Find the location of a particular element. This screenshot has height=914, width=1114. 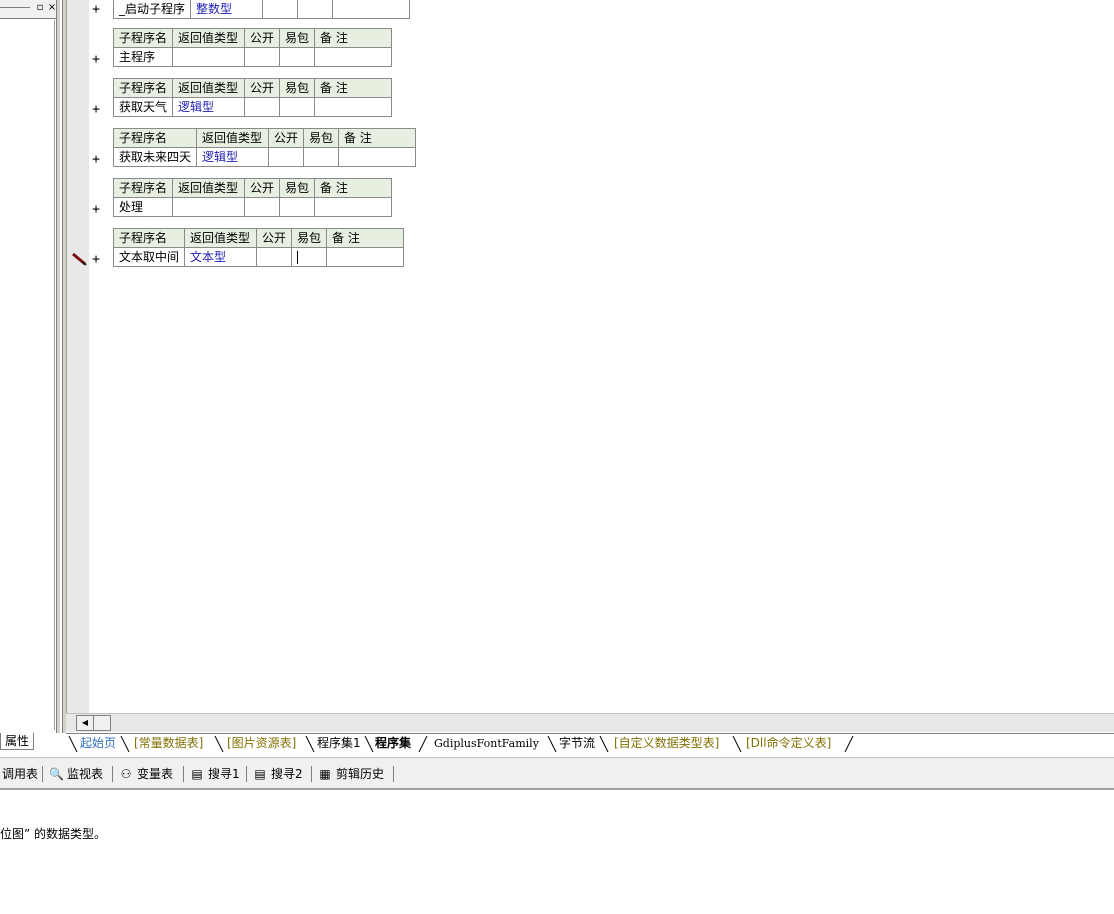

subroutine-table: _启动子程序 整数型 is located at coordinates (261, 9).